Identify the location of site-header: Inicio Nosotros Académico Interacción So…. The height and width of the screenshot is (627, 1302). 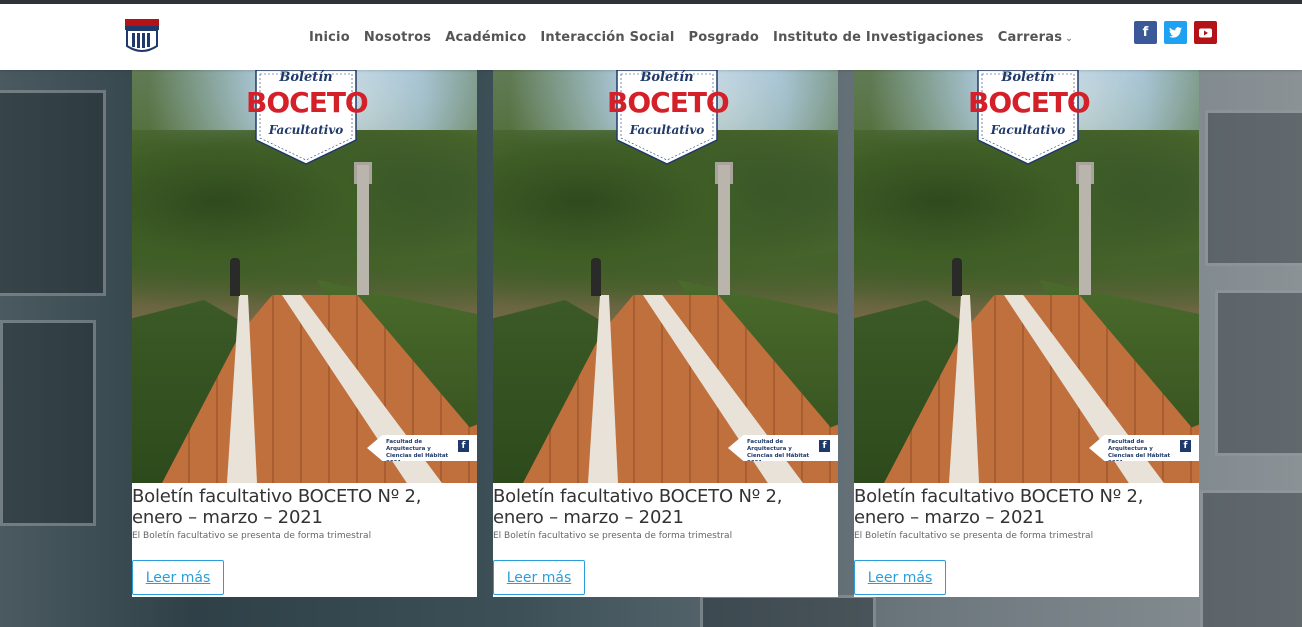
(651, 37).